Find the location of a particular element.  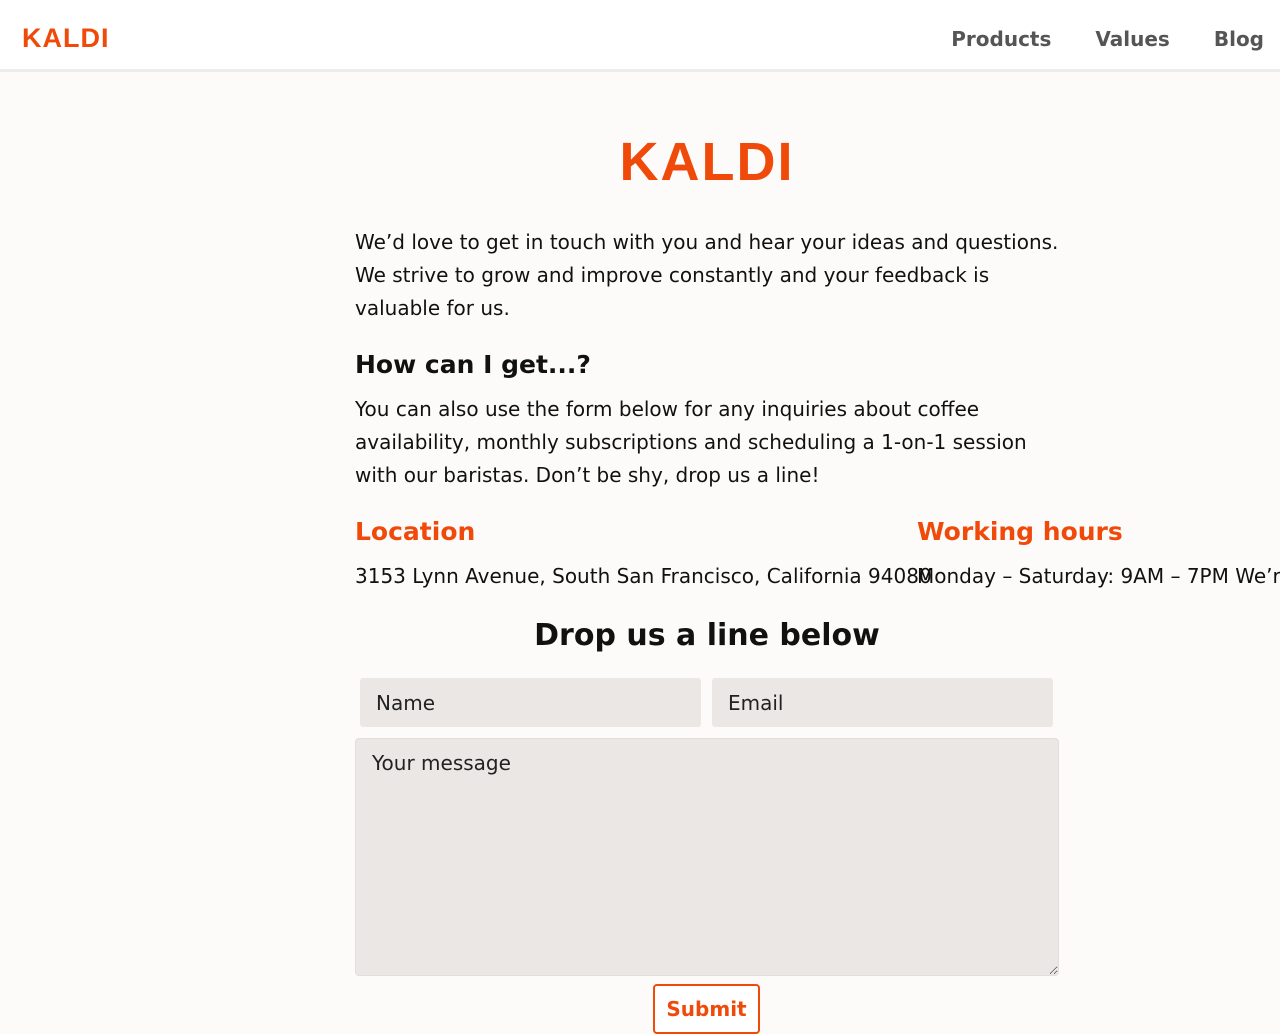

name-input is located at coordinates (530, 702).